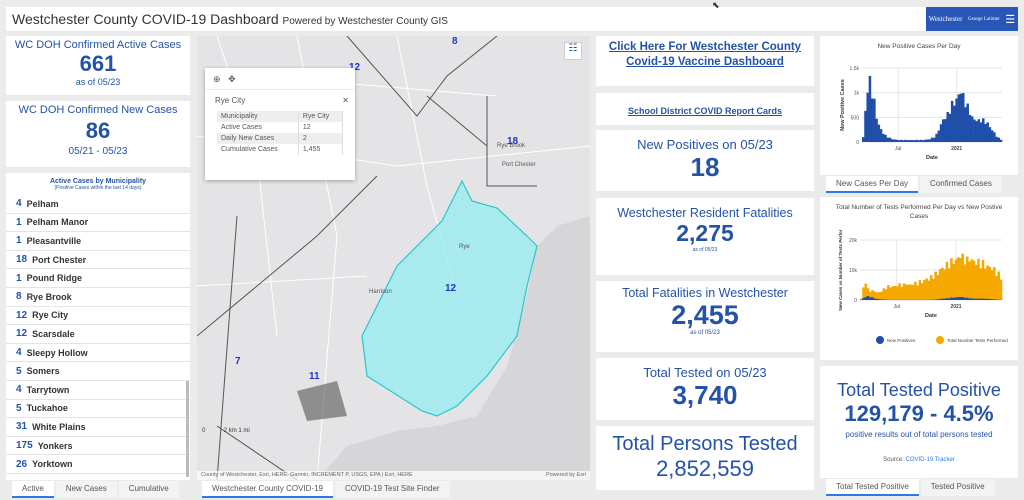  I want to click on popup-row: Cumulative Cases 1,455, so click(280, 149).